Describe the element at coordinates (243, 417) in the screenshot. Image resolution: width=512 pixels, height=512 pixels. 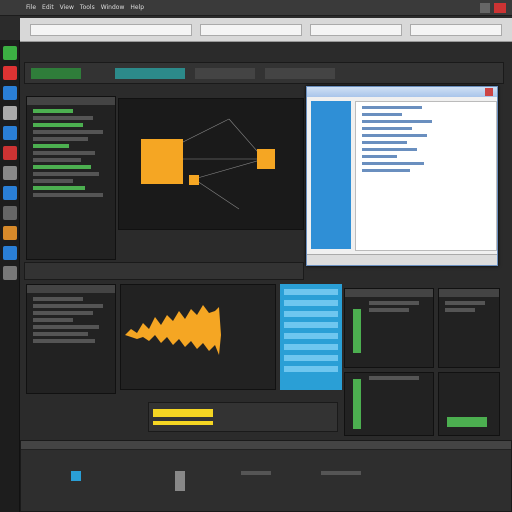
I see `timeline` at that location.